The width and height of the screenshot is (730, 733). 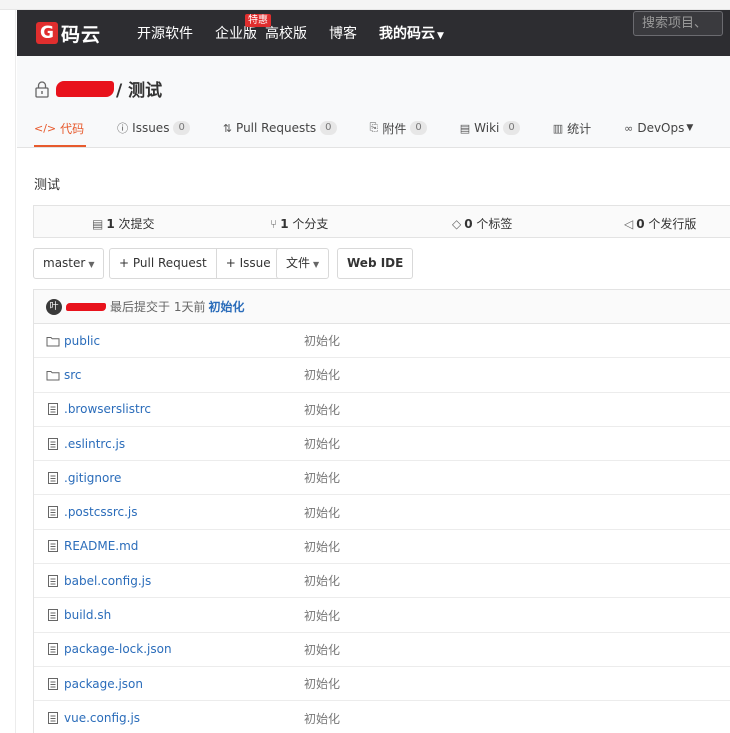 What do you see at coordinates (68, 33) in the screenshot?
I see `gitee-logo: G 码云` at bounding box center [68, 33].